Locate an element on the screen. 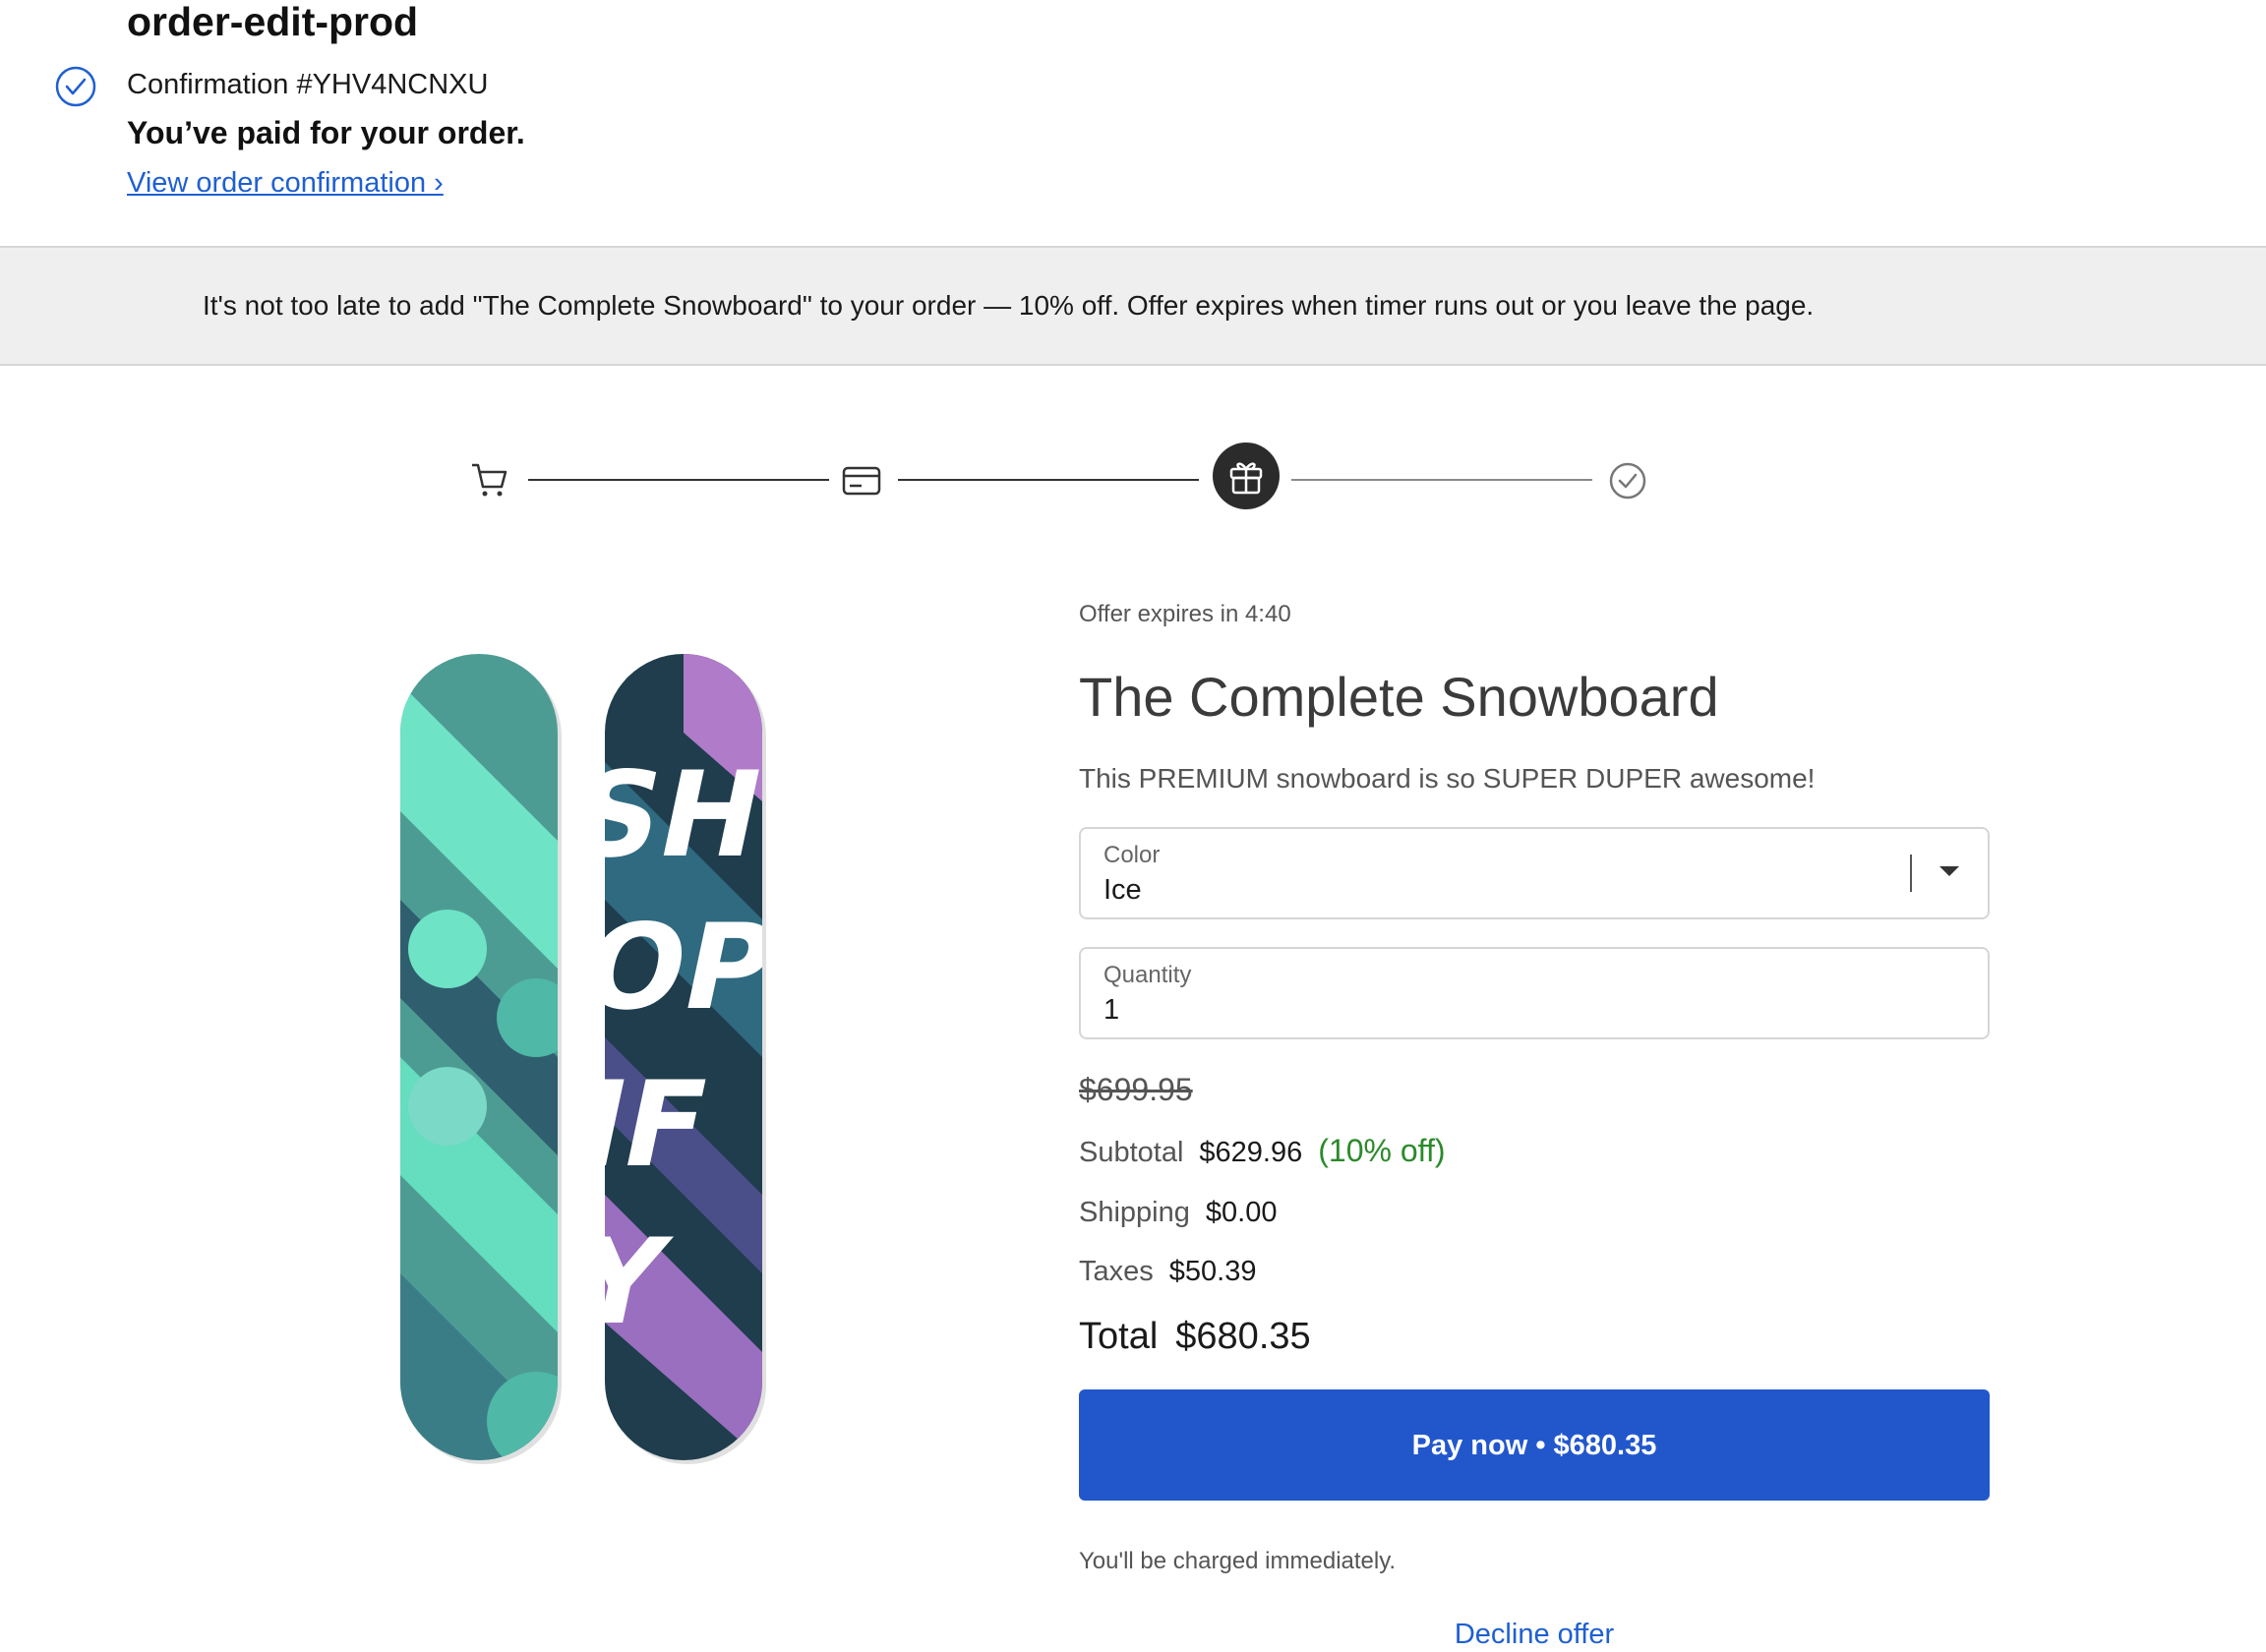 The image size is (2266, 1652). taxes-row: Taxes $50.39 is located at coordinates (1167, 1271).